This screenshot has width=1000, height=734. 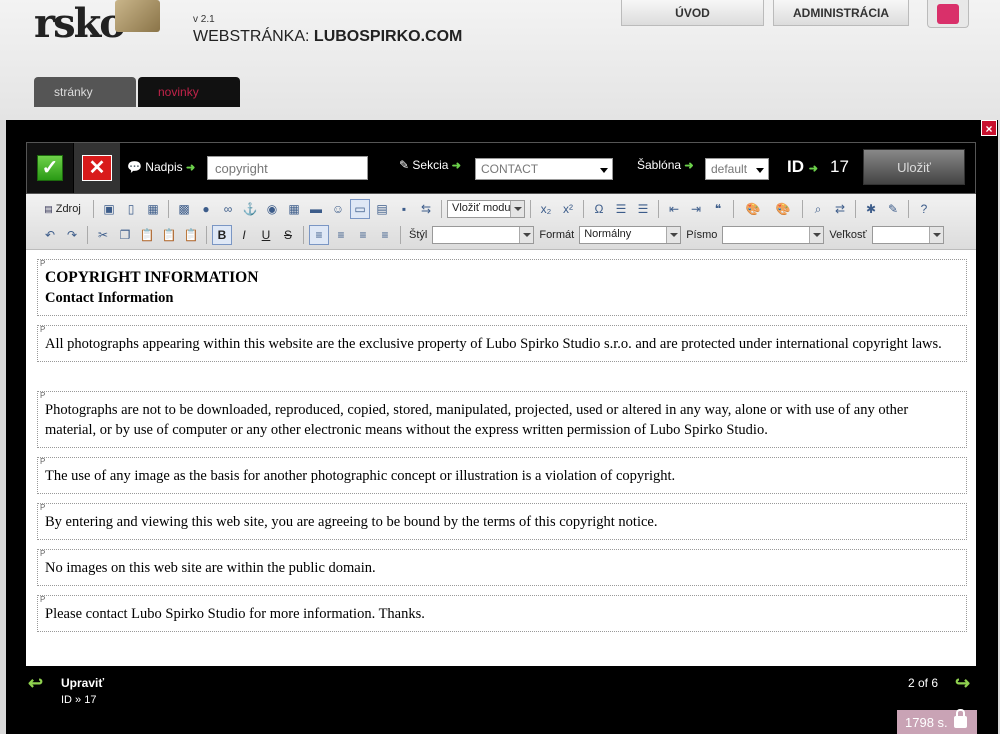 I want to click on redo-icon: ↷, so click(x=72, y=235).